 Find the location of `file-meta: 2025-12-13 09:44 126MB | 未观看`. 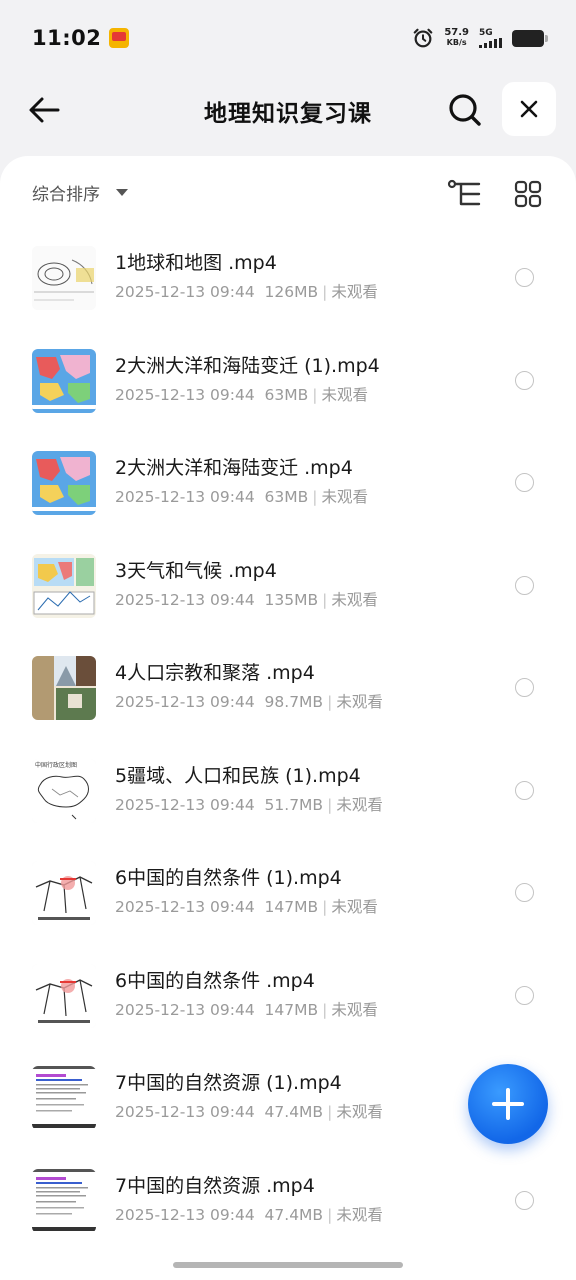

file-meta: 2025-12-13 09:44 126MB | 未观看 is located at coordinates (246, 291).